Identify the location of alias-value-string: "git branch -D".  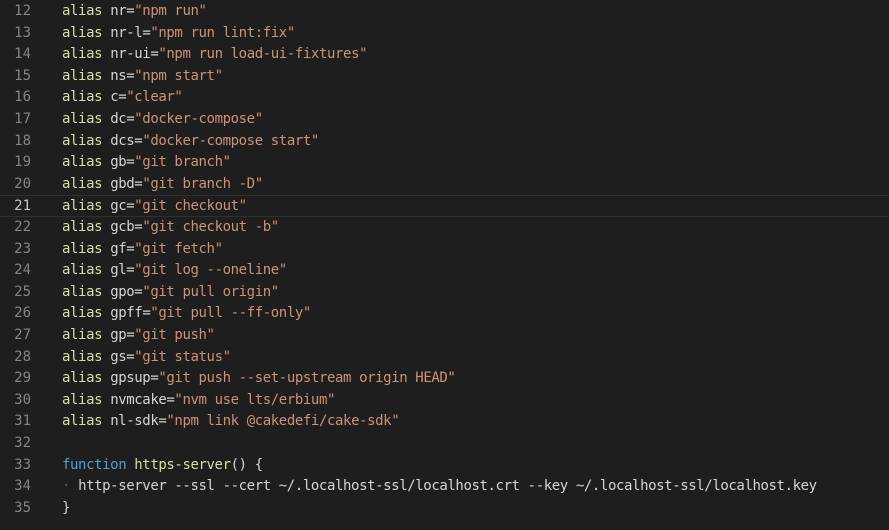
(202, 183).